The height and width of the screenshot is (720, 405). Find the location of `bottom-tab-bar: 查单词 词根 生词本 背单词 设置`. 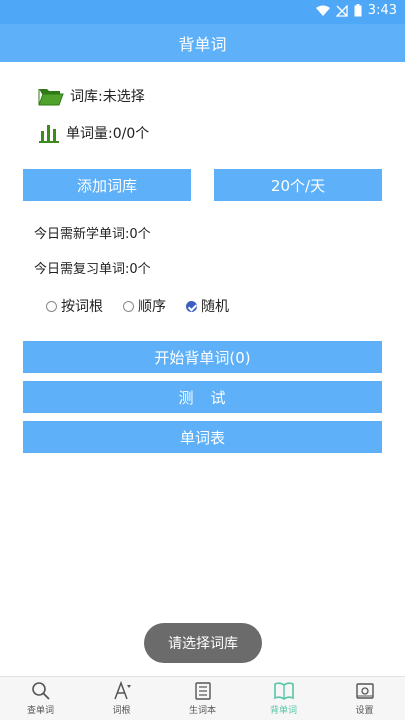

bottom-tab-bar: 查单词 词根 生词本 背单词 设置 is located at coordinates (202, 698).